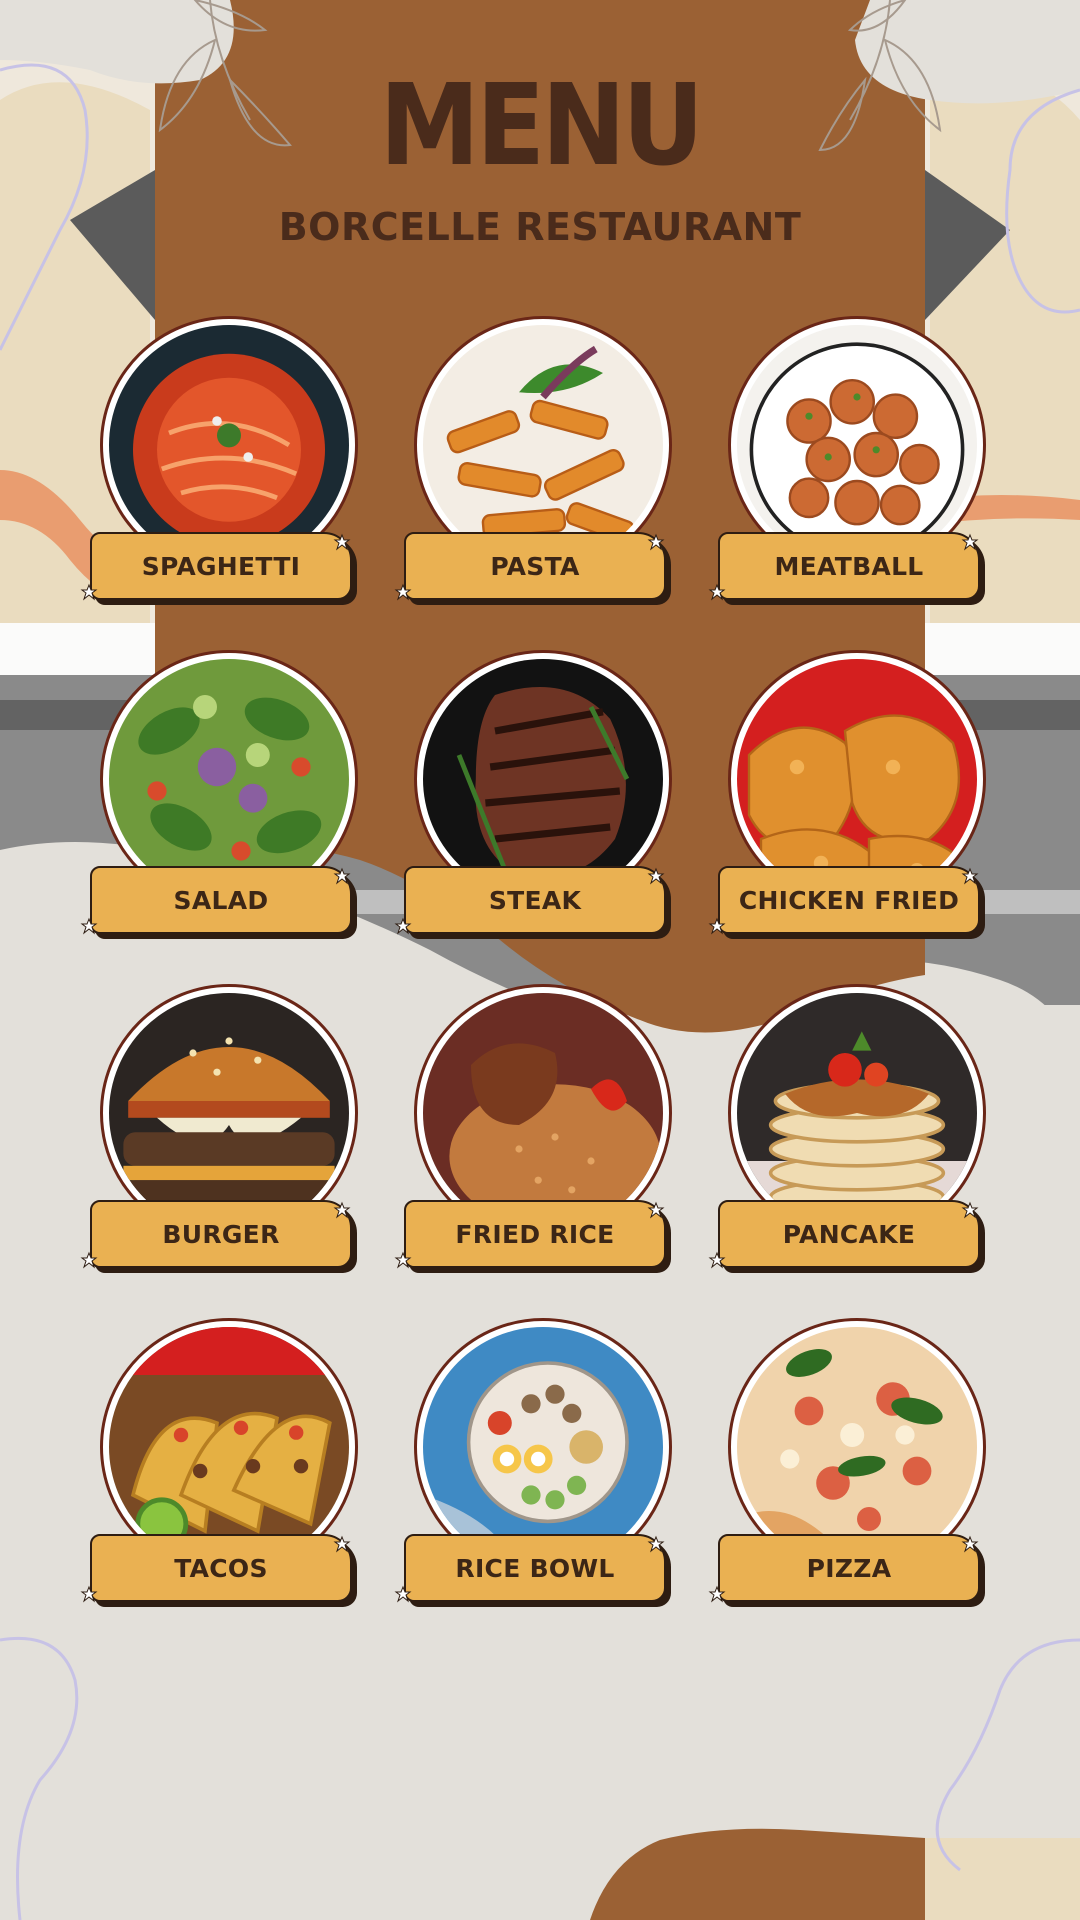 The image size is (1080, 1920). Describe the element at coordinates (218, 1468) in the screenshot. I see `menu-item-tacos: TACOS` at that location.